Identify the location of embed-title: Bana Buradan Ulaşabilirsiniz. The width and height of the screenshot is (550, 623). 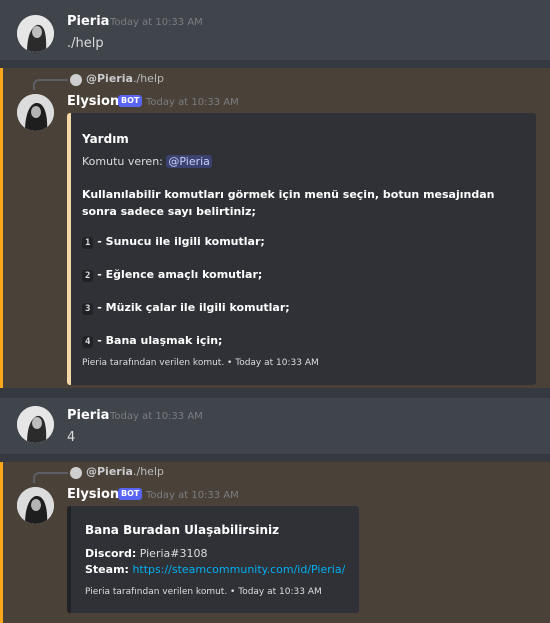
(182, 530).